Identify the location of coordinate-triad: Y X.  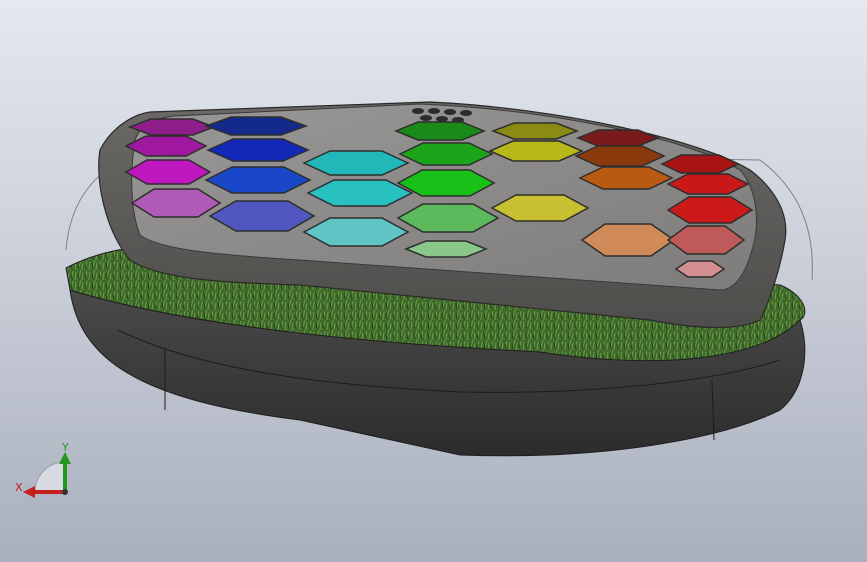
(45, 475).